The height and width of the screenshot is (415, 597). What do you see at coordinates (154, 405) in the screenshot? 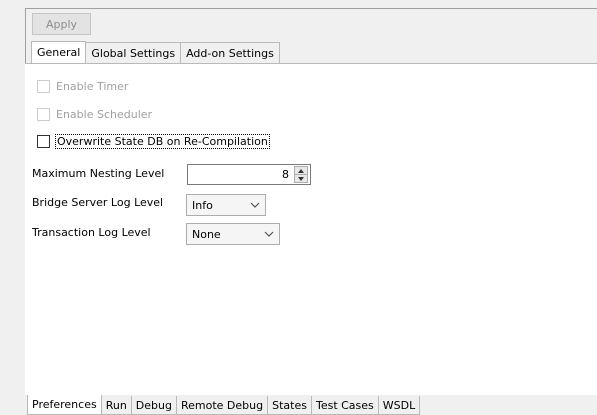
I see `tab-debug: Debug` at bounding box center [154, 405].